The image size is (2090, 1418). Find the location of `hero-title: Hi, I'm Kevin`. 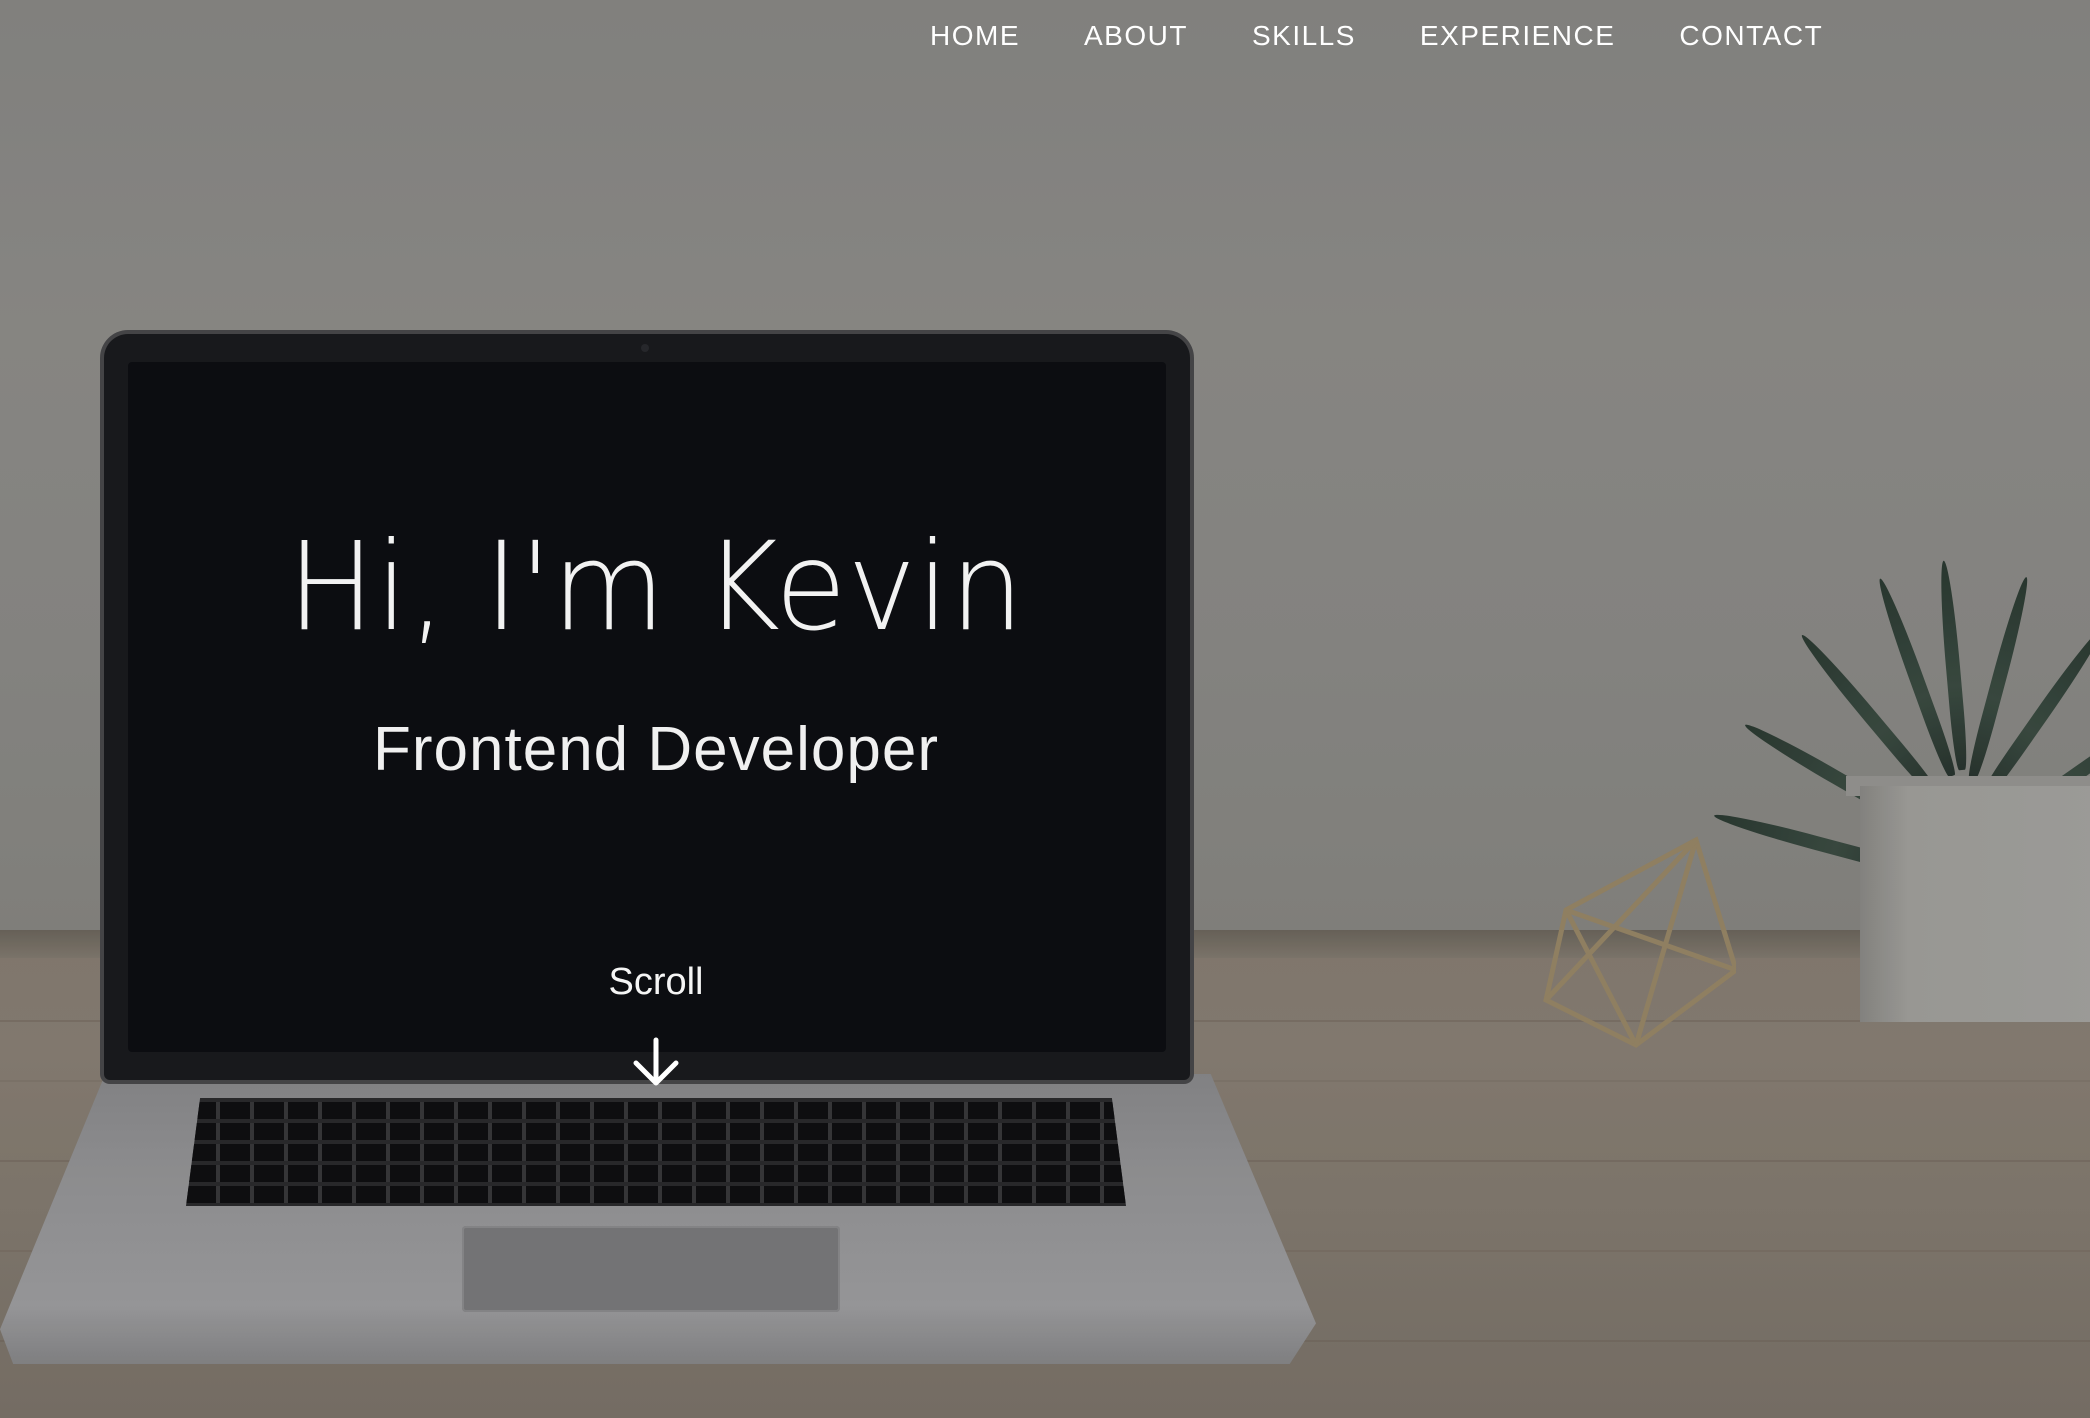

hero-title: Hi, I'm Kevin is located at coordinates (656, 587).